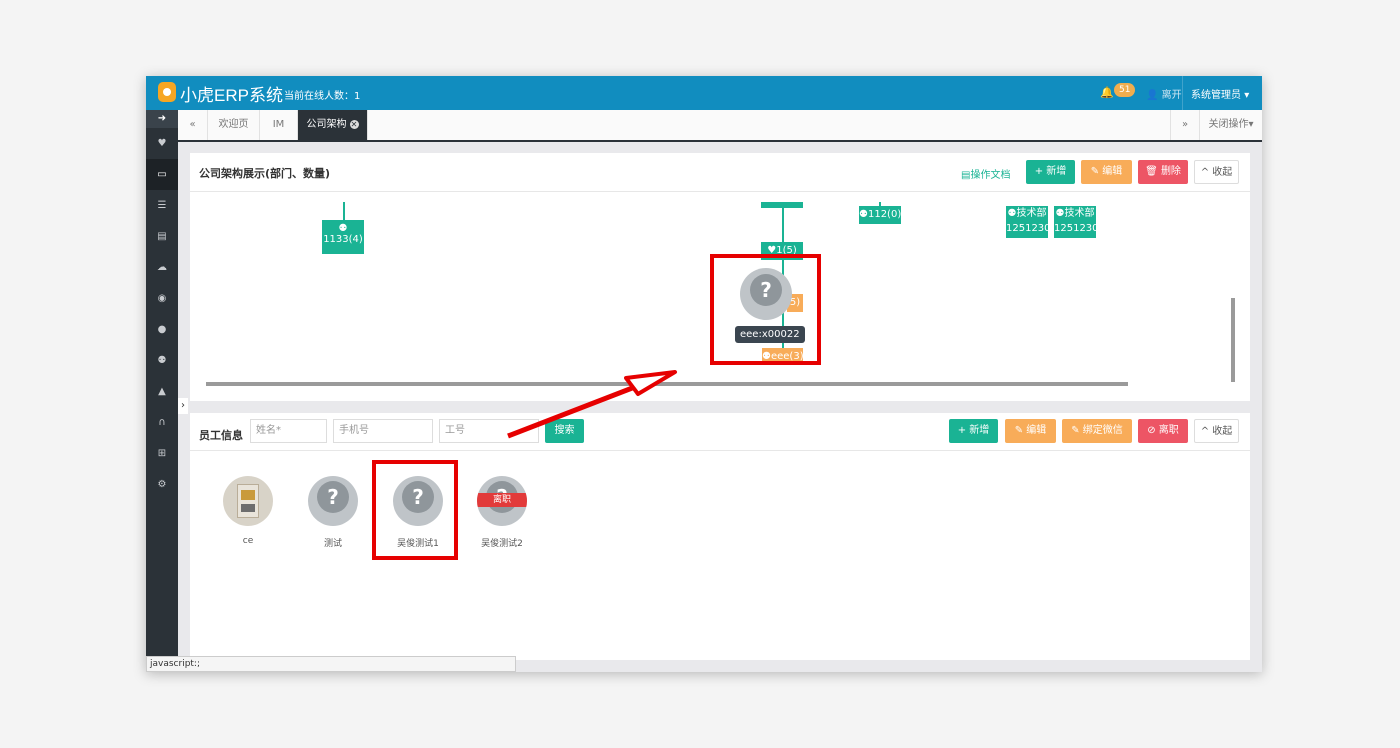  Describe the element at coordinates (162, 484) in the screenshot. I see `sidebar-gear-icon: ⚙` at that location.